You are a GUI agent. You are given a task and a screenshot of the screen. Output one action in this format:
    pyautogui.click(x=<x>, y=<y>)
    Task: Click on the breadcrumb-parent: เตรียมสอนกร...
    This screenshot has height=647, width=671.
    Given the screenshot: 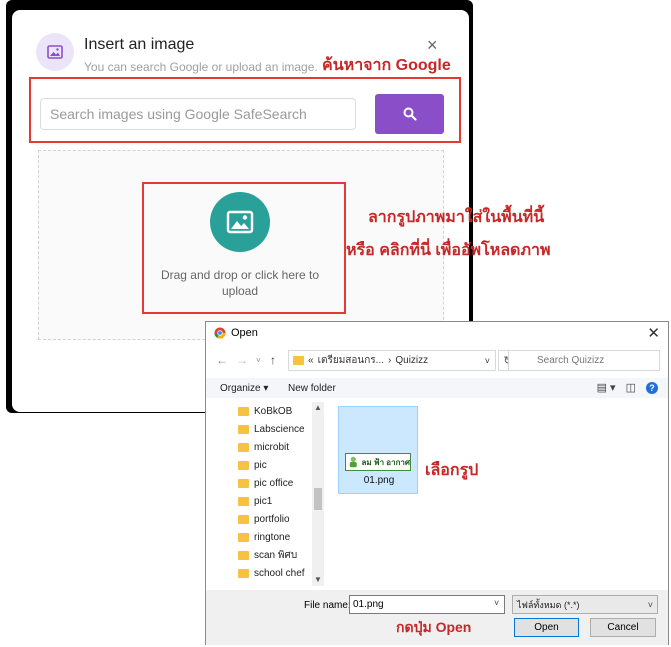 What is the action you would take?
    pyautogui.click(x=351, y=360)
    